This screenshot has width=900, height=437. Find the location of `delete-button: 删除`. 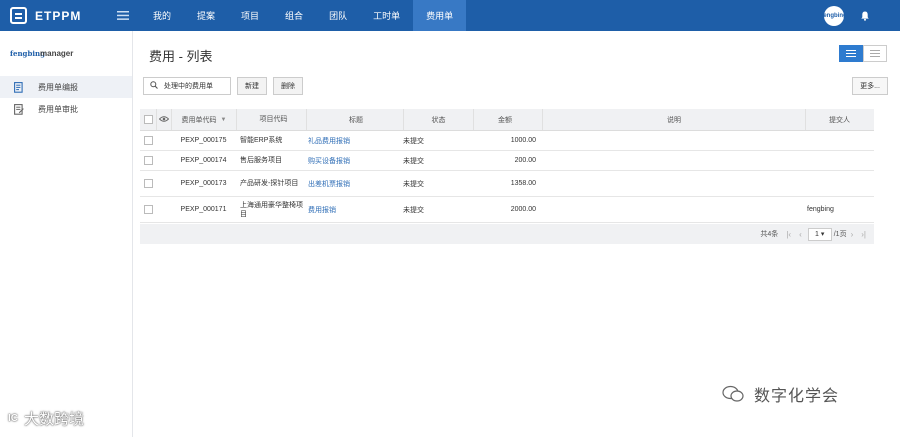

delete-button: 删除 is located at coordinates (288, 86).